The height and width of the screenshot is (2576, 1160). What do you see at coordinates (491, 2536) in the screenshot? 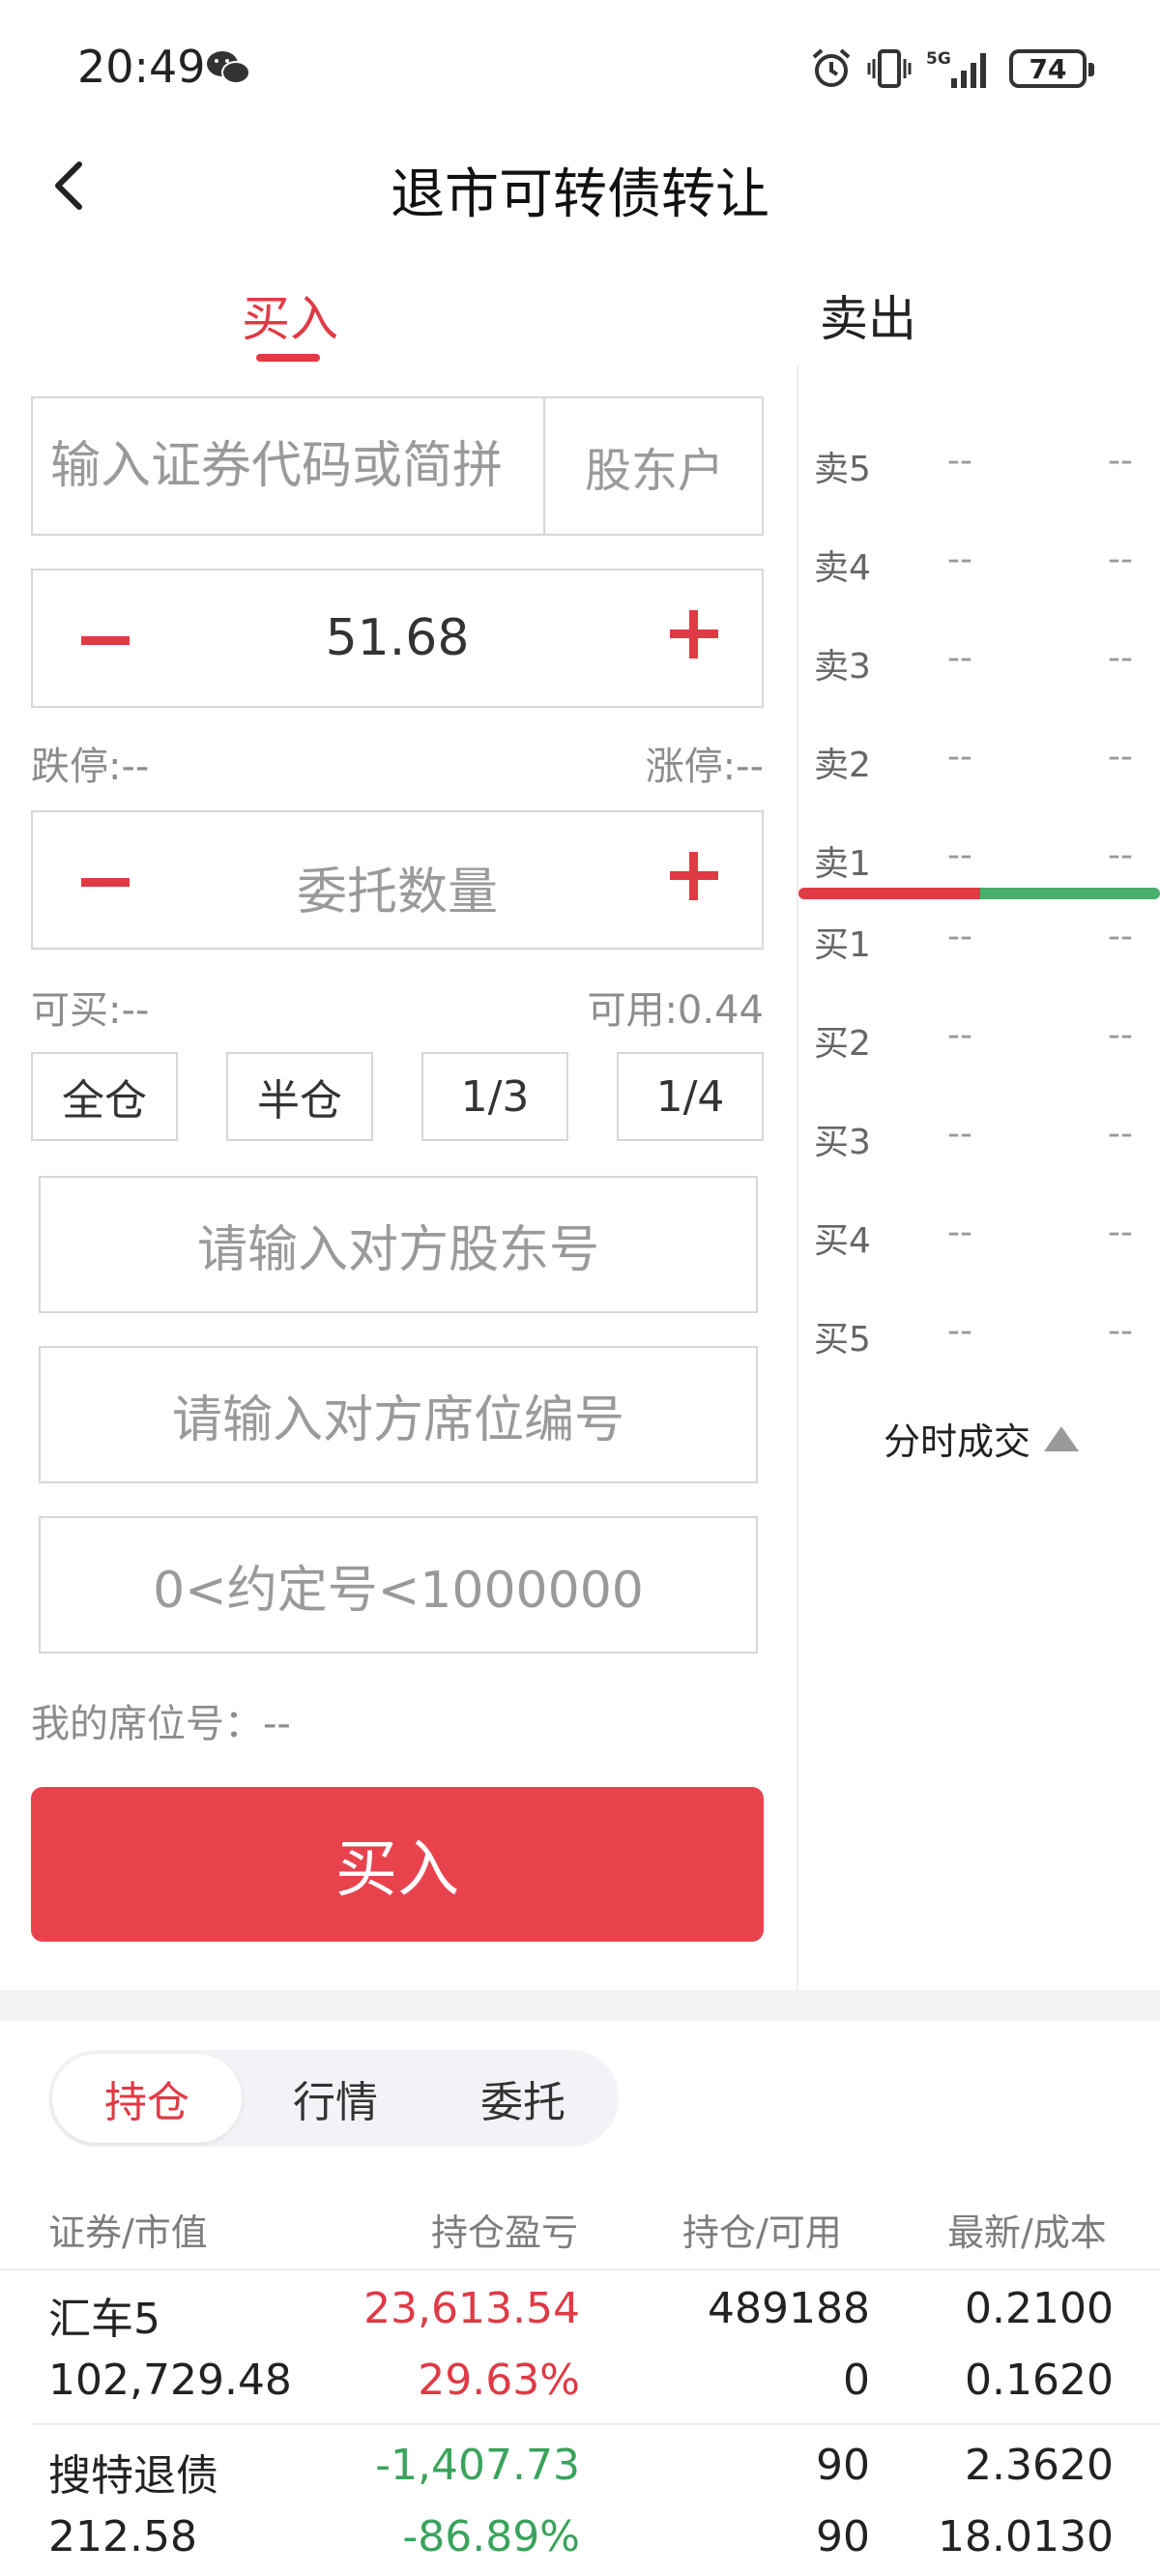
I see `position-pnl-percent: -86.89%` at bounding box center [491, 2536].